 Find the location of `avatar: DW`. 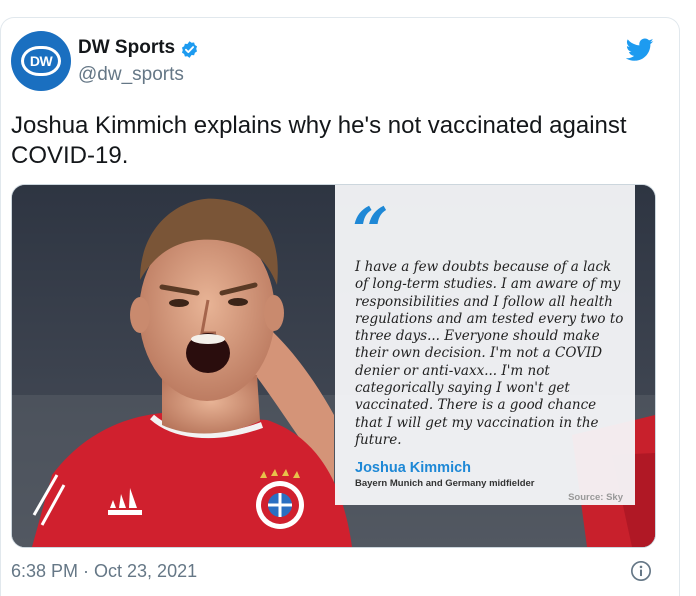

avatar: DW is located at coordinates (41, 61).